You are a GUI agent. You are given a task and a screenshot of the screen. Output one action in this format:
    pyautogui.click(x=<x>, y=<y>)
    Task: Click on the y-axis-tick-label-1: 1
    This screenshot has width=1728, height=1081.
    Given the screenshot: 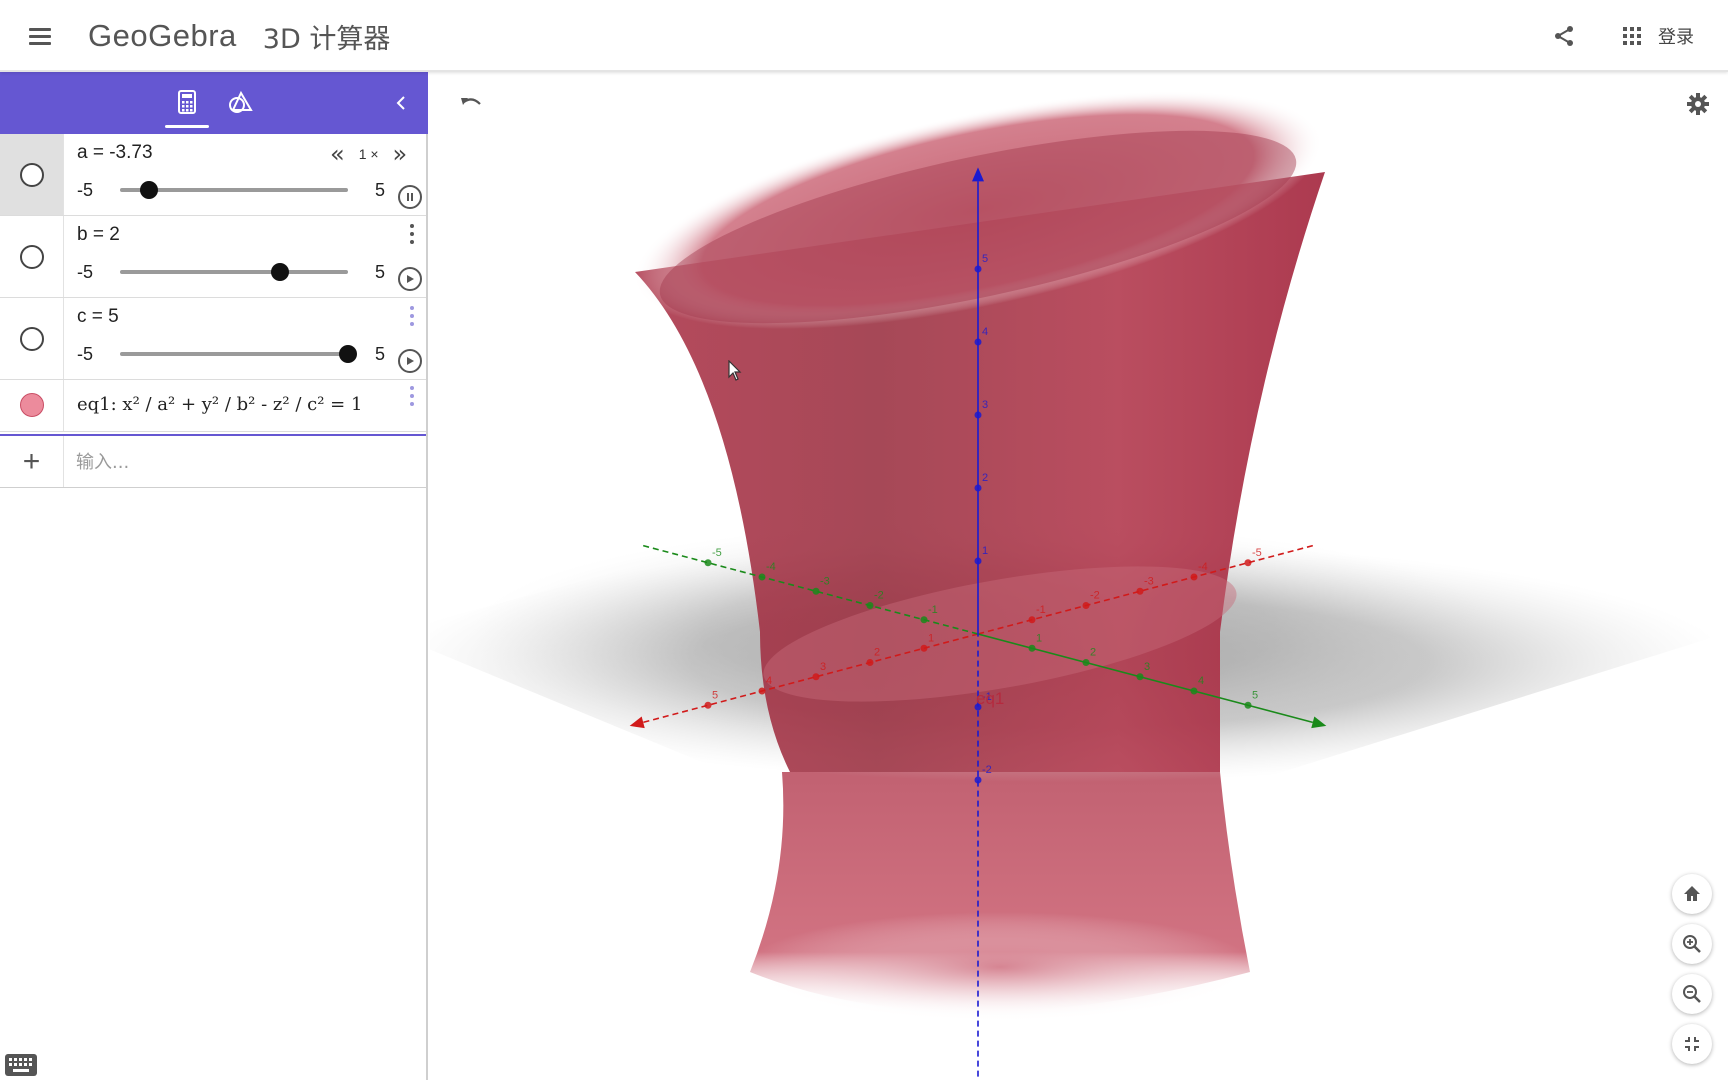 What is the action you would take?
    pyautogui.click(x=1039, y=638)
    